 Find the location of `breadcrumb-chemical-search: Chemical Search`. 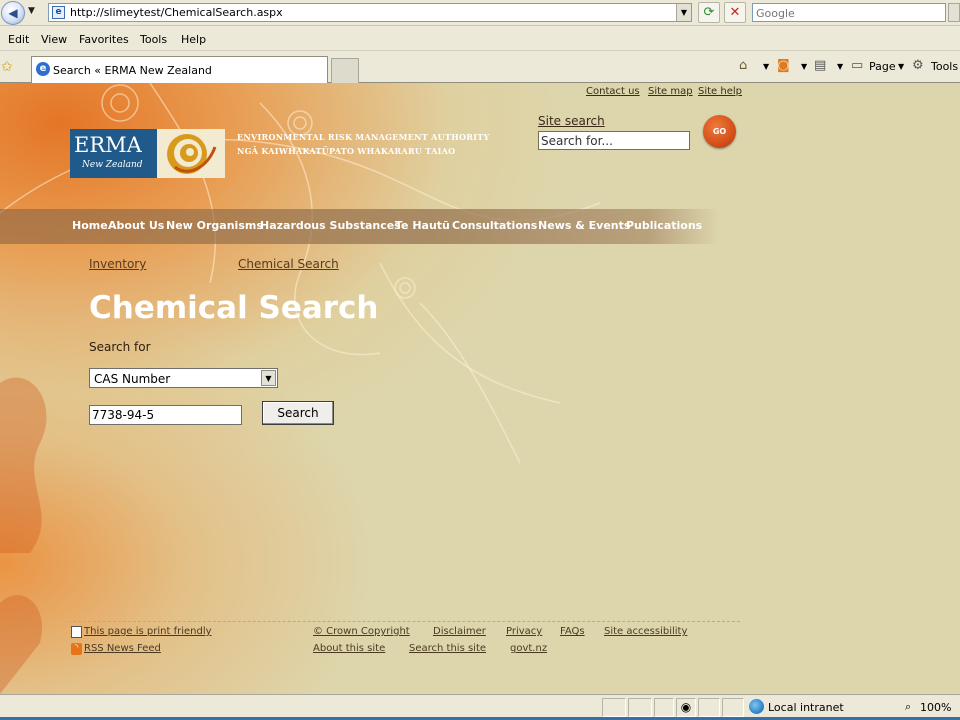

breadcrumb-chemical-search: Chemical Search is located at coordinates (288, 264).